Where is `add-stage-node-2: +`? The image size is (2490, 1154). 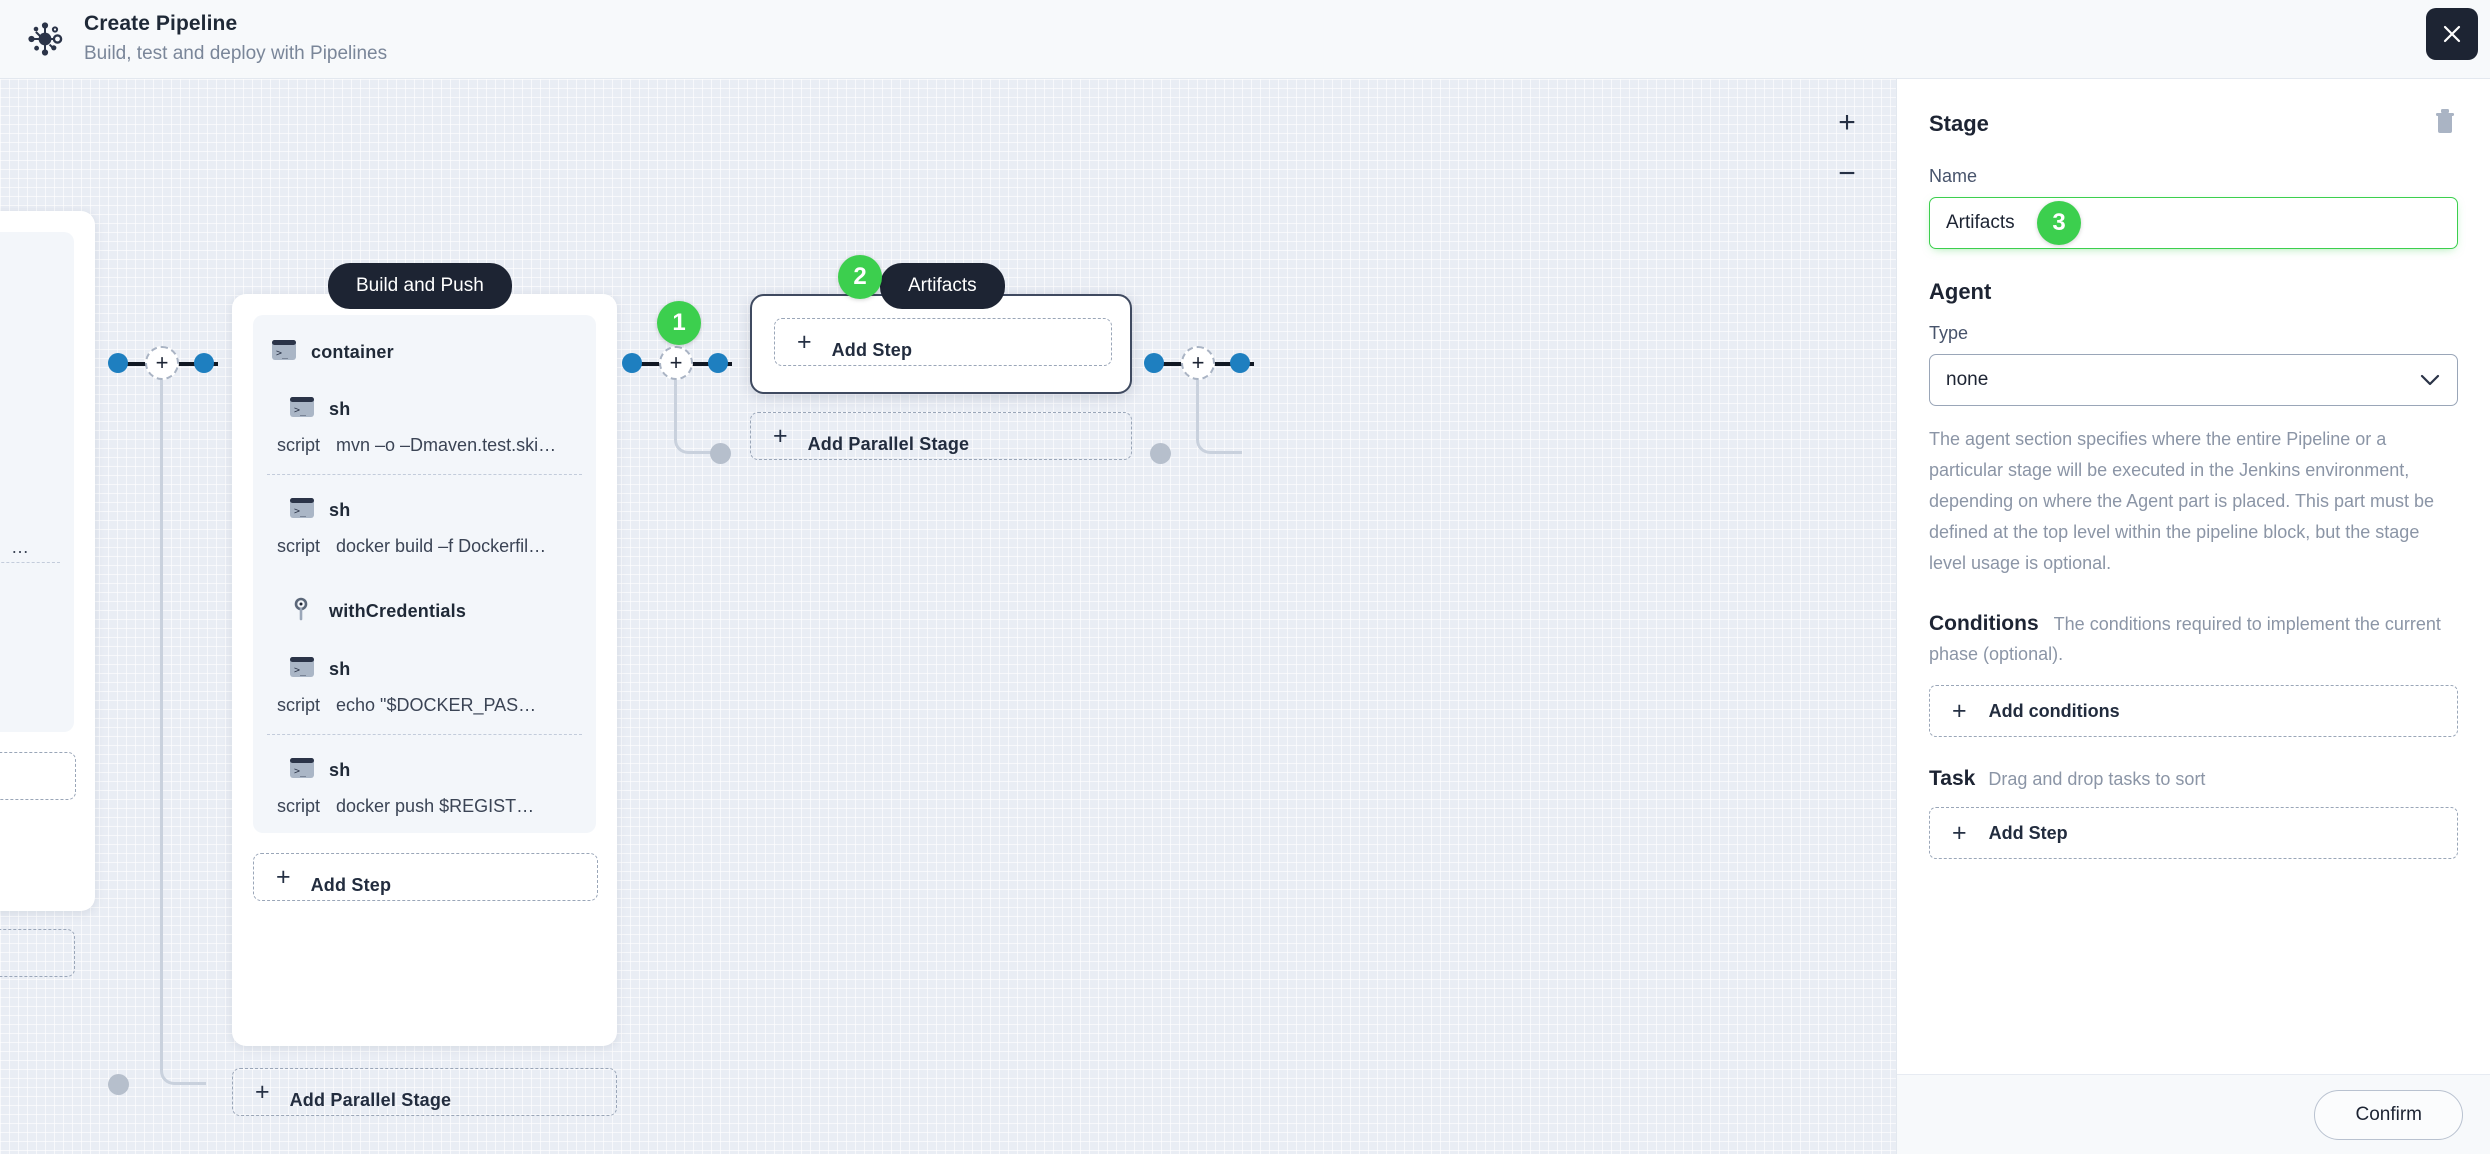 add-stage-node-2: + is located at coordinates (676, 363).